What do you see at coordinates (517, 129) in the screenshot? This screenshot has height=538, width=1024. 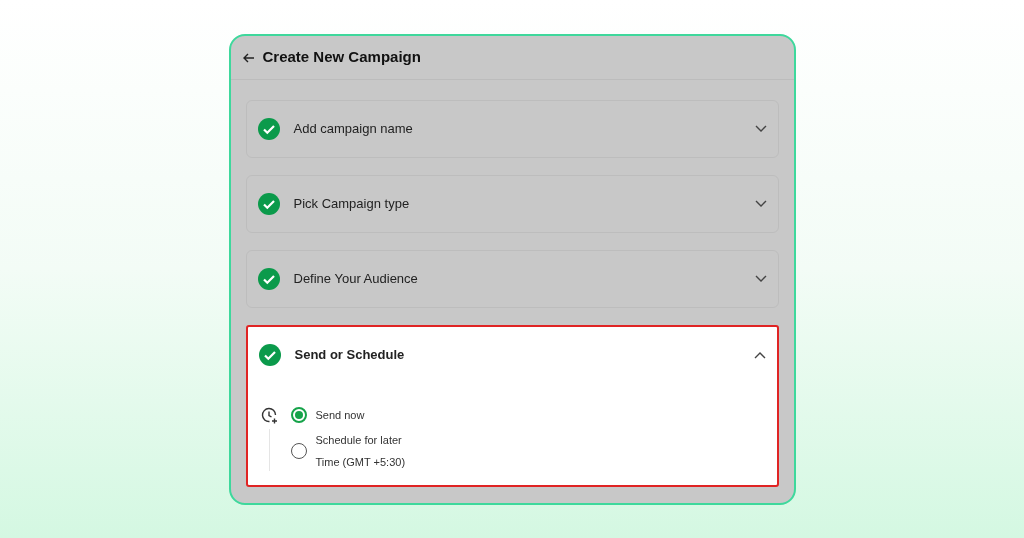 I see `step-title: Add campaign name` at bounding box center [517, 129].